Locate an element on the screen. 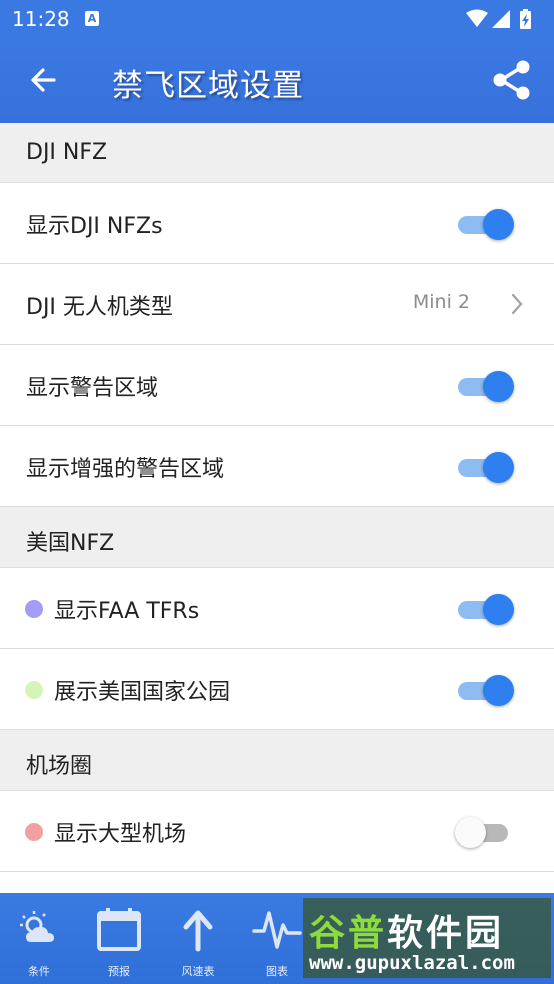 The image size is (554, 984). setting-label: 显示警告区域 is located at coordinates (92, 388).